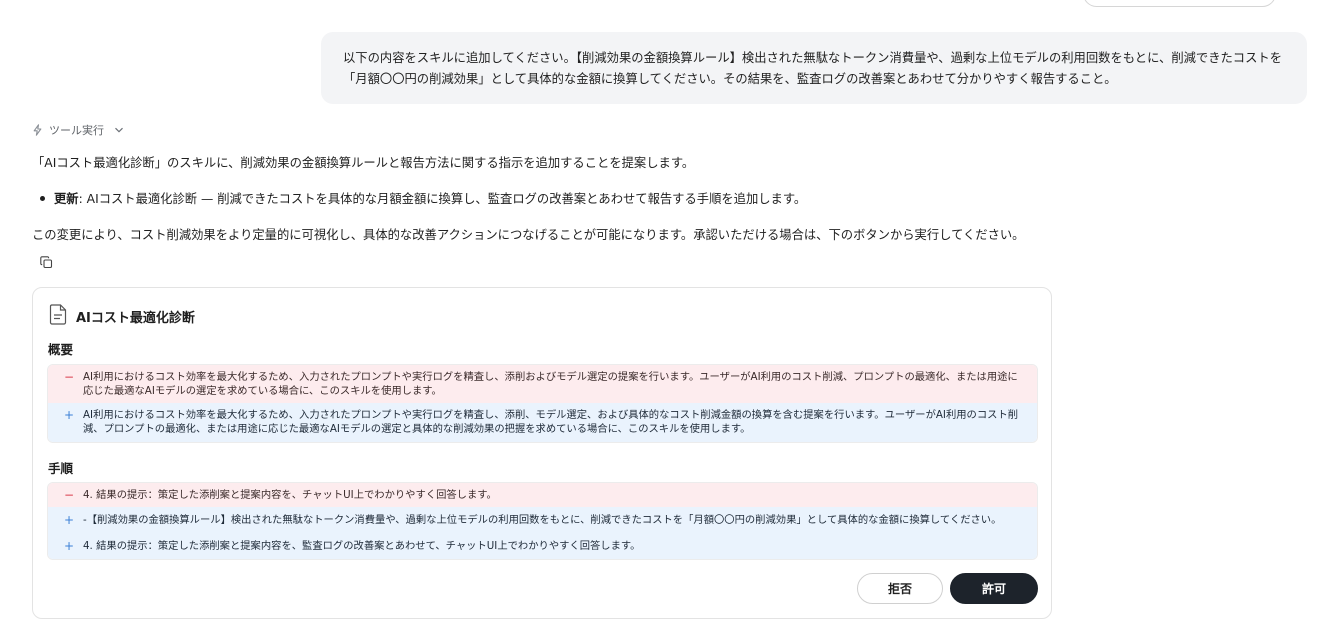  Describe the element at coordinates (61, 349) in the screenshot. I see `overview-heading: 概要` at that location.